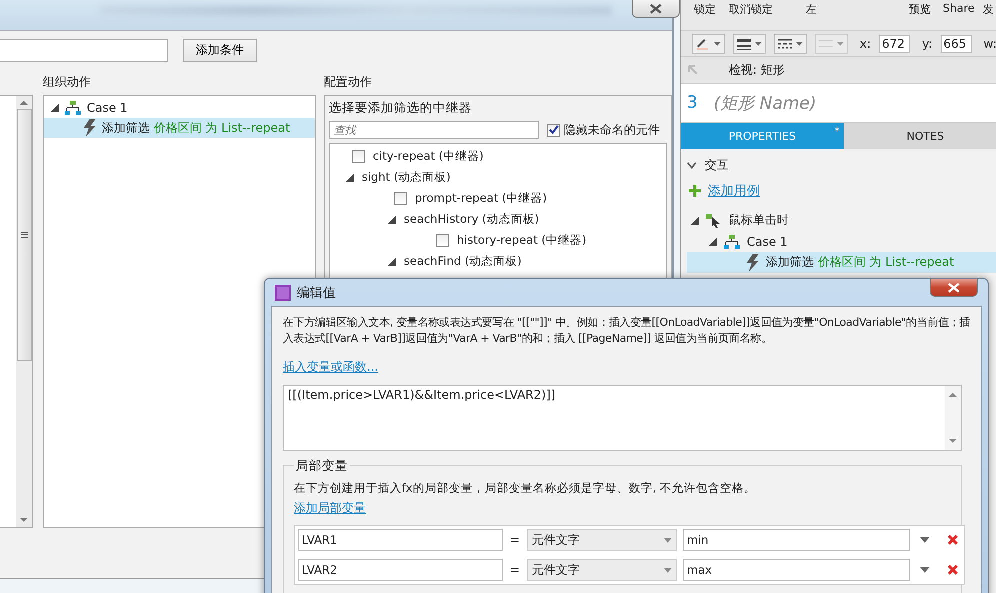 The width and height of the screenshot is (996, 593). Describe the element at coordinates (400, 570) in the screenshot. I see `variable-name-field: LVAR2` at that location.